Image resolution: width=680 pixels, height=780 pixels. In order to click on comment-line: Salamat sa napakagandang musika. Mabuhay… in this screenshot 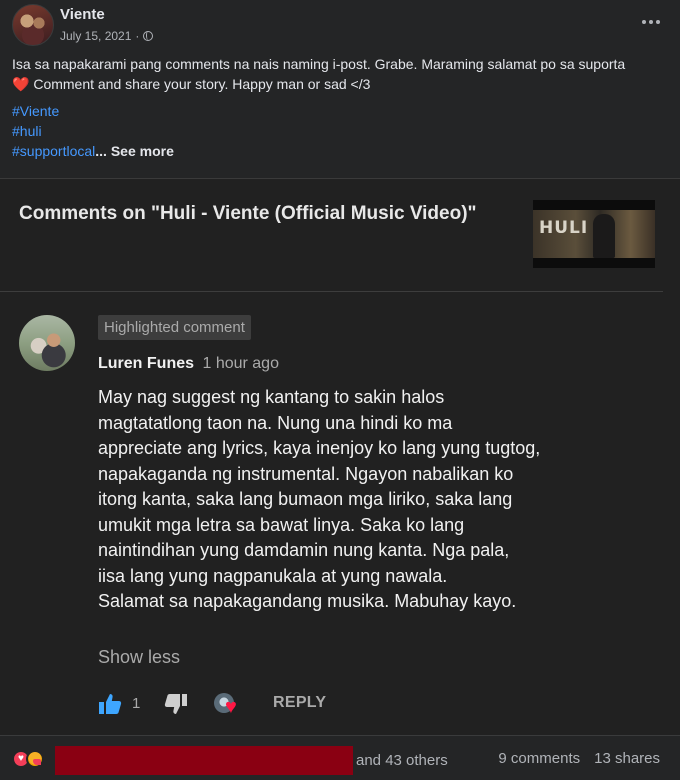, I will do `click(307, 601)`.